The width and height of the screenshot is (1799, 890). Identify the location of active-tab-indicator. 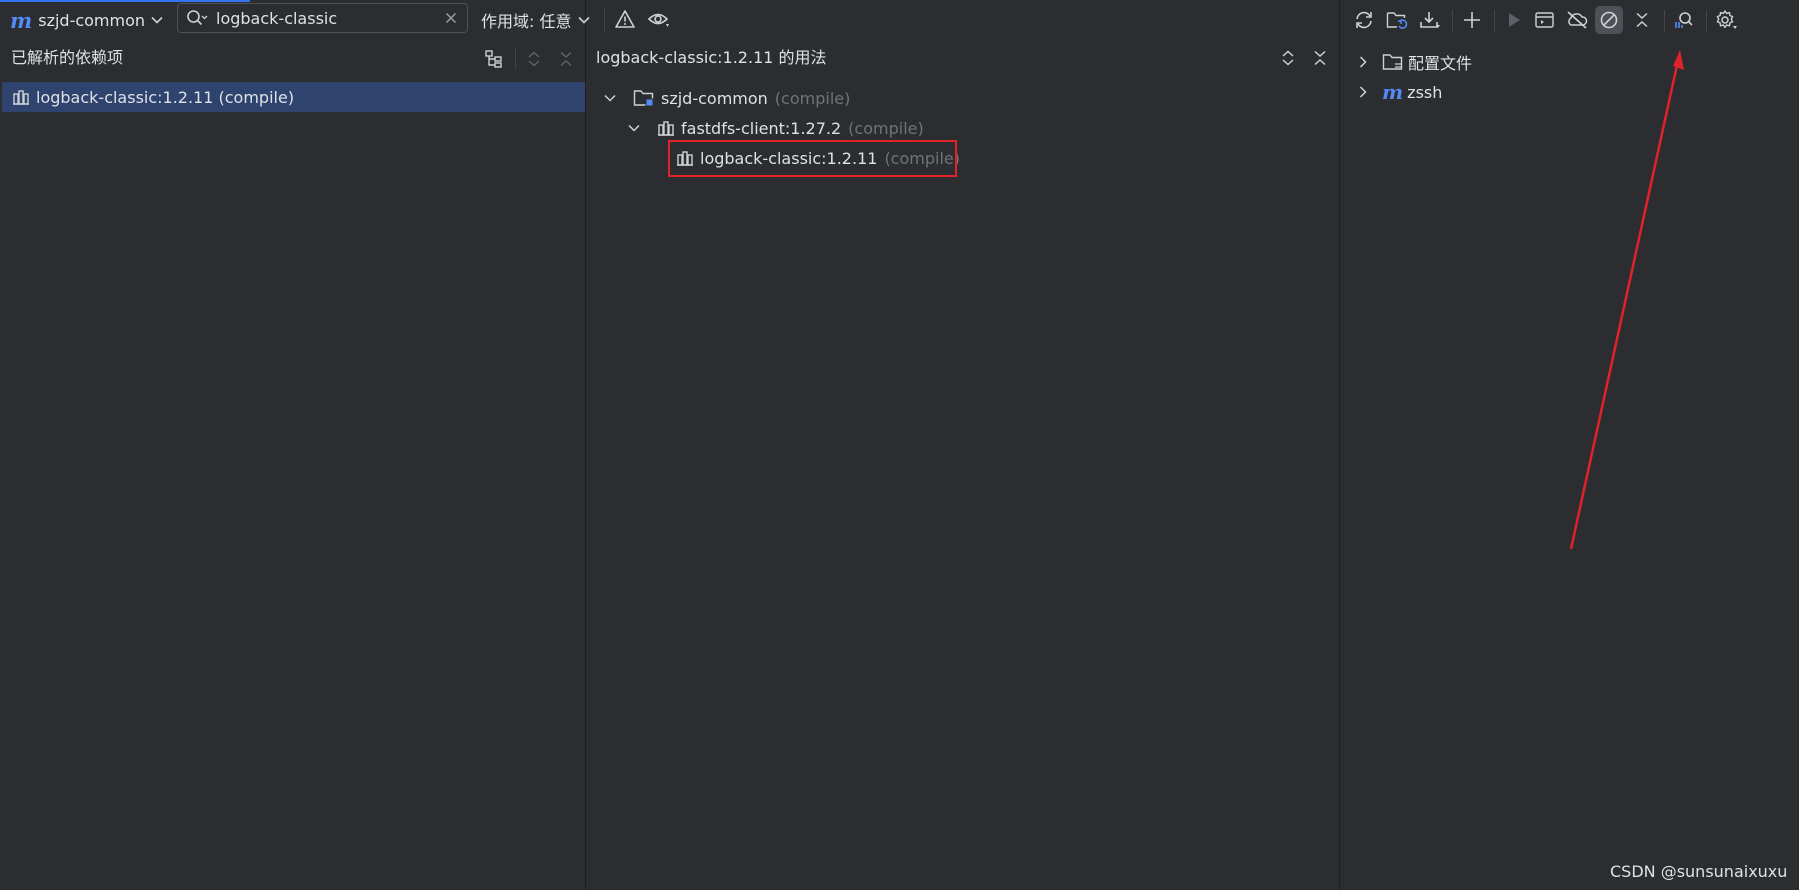
(125, 1).